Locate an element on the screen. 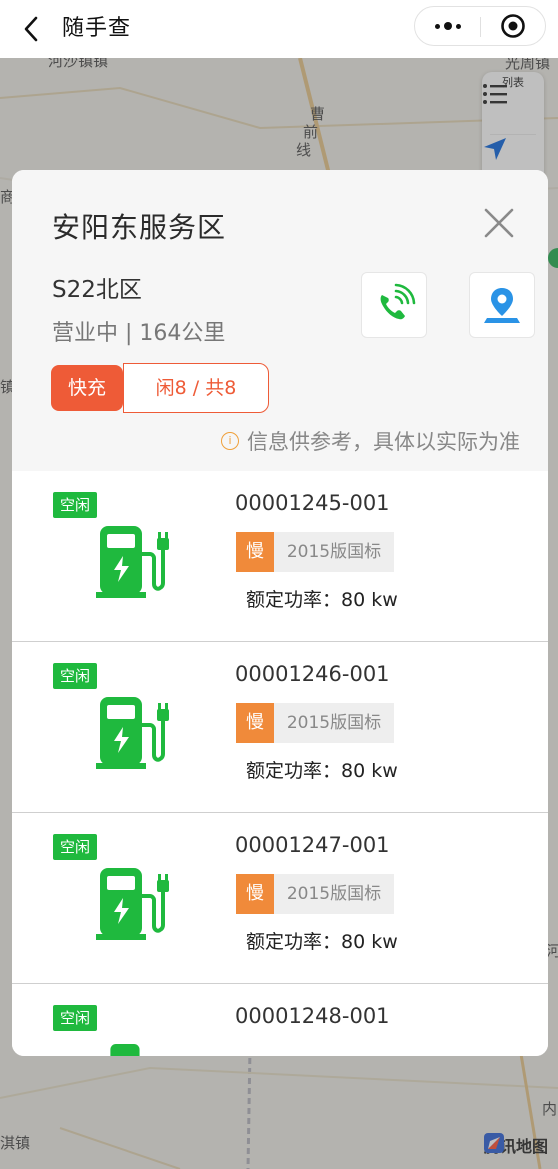 The height and width of the screenshot is (1169, 558). navigate-button is located at coordinates (502, 305).